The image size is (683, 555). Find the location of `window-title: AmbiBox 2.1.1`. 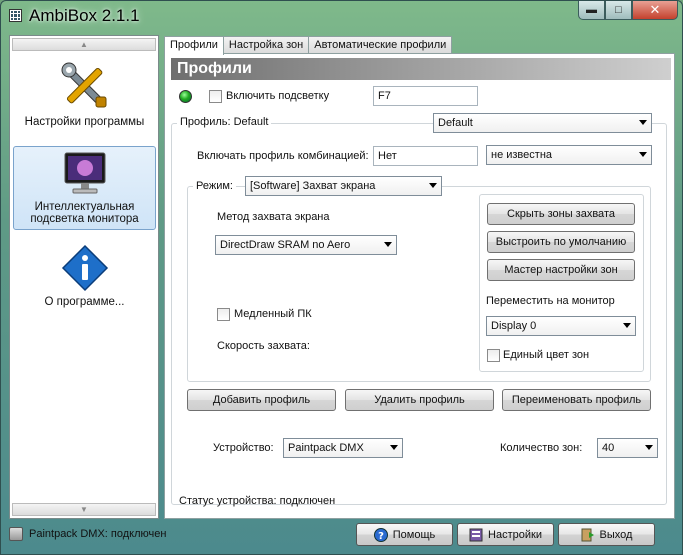

window-title: AmbiBox 2.1.1 is located at coordinates (84, 15).